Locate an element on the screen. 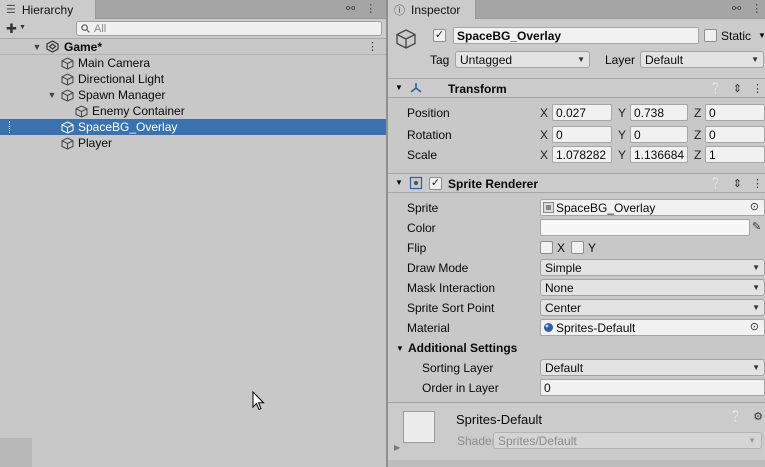 This screenshot has height=467, width=765. draw-mode-label: Draw Mode is located at coordinates (438, 268).